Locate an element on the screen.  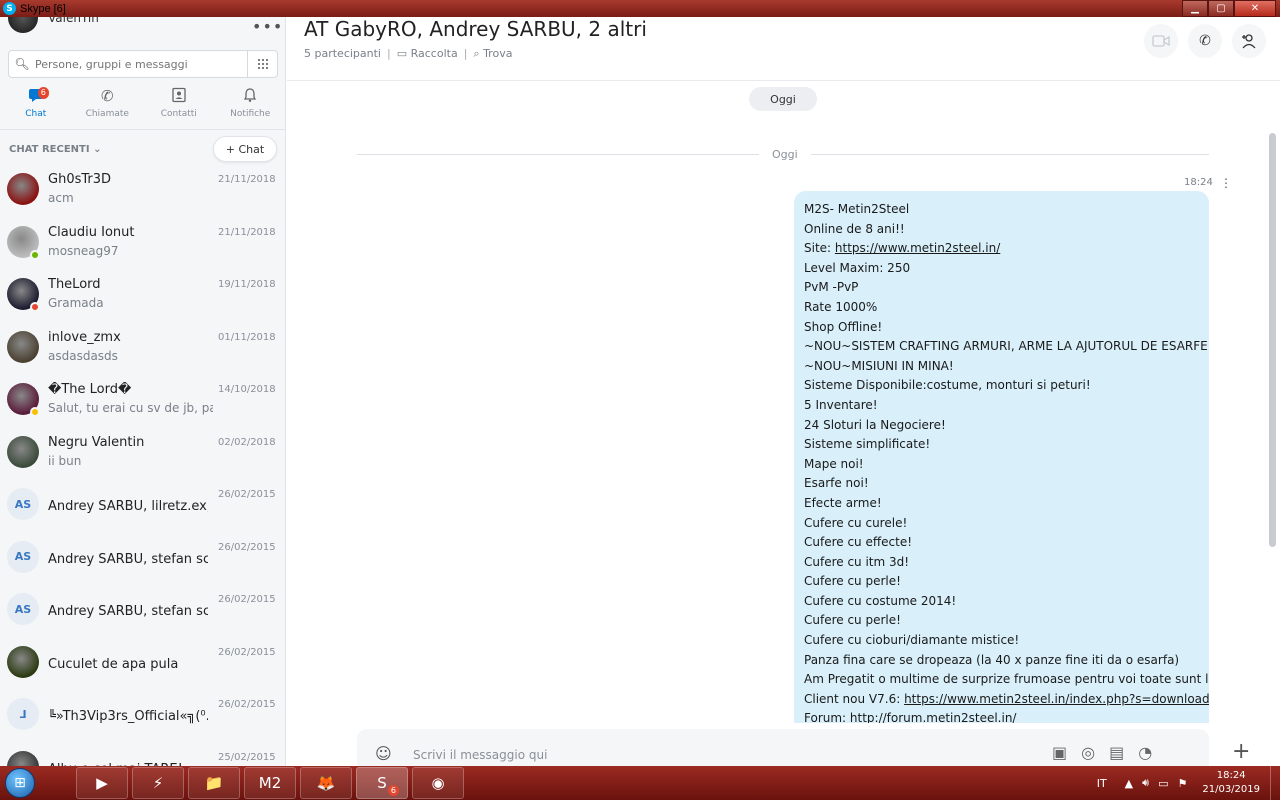
message-composer: ☺ Scrivi il messaggio qui ▣ ◎ ▤ ◔ is located at coordinates (783, 749).